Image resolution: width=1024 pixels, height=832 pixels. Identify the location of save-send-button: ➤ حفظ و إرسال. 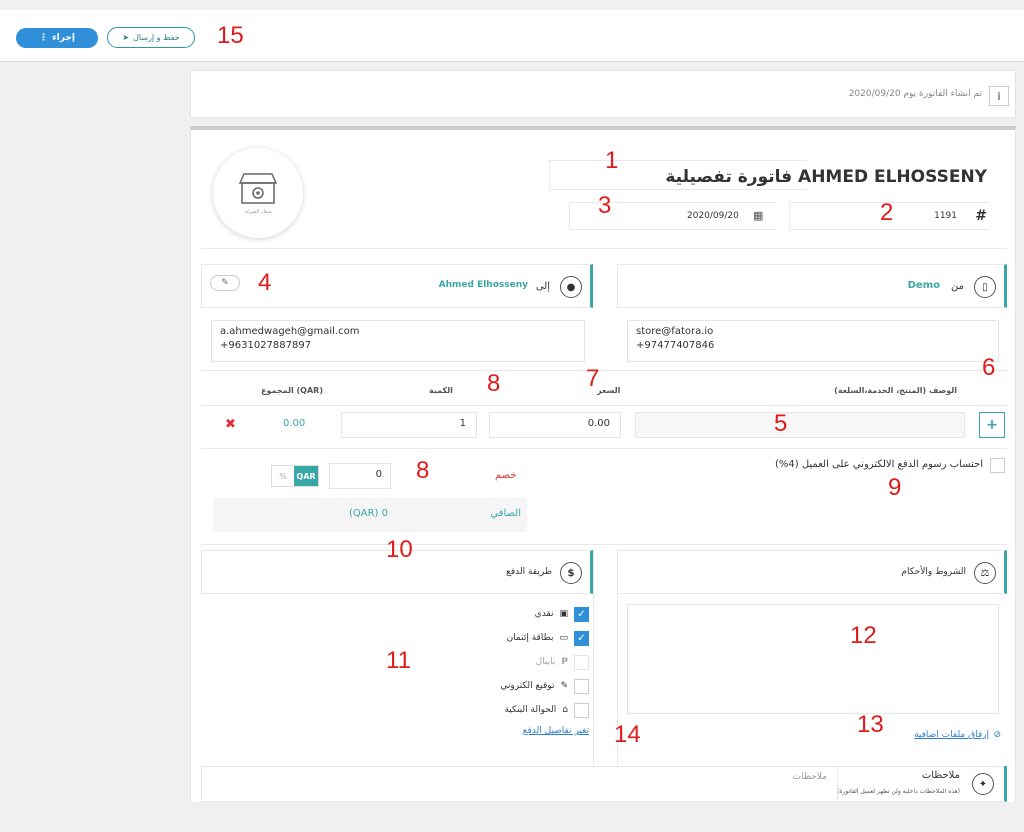
(151, 37).